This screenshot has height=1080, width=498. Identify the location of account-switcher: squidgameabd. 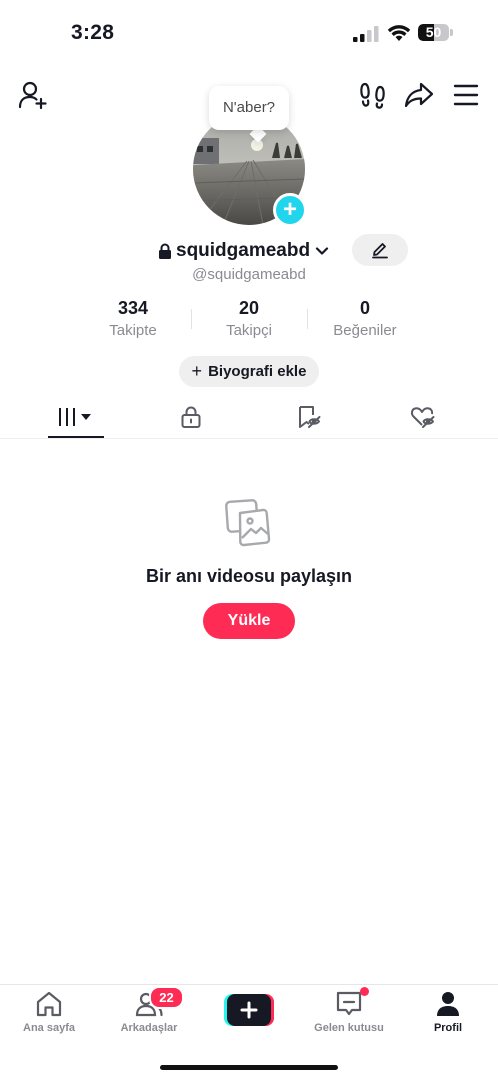
(244, 251).